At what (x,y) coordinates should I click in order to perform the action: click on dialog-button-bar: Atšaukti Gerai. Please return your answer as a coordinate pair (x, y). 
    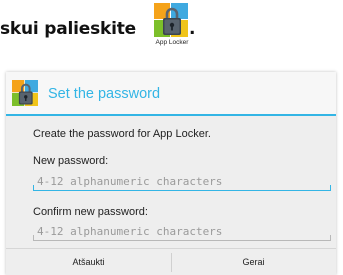
    Looking at the image, I should click on (171, 261).